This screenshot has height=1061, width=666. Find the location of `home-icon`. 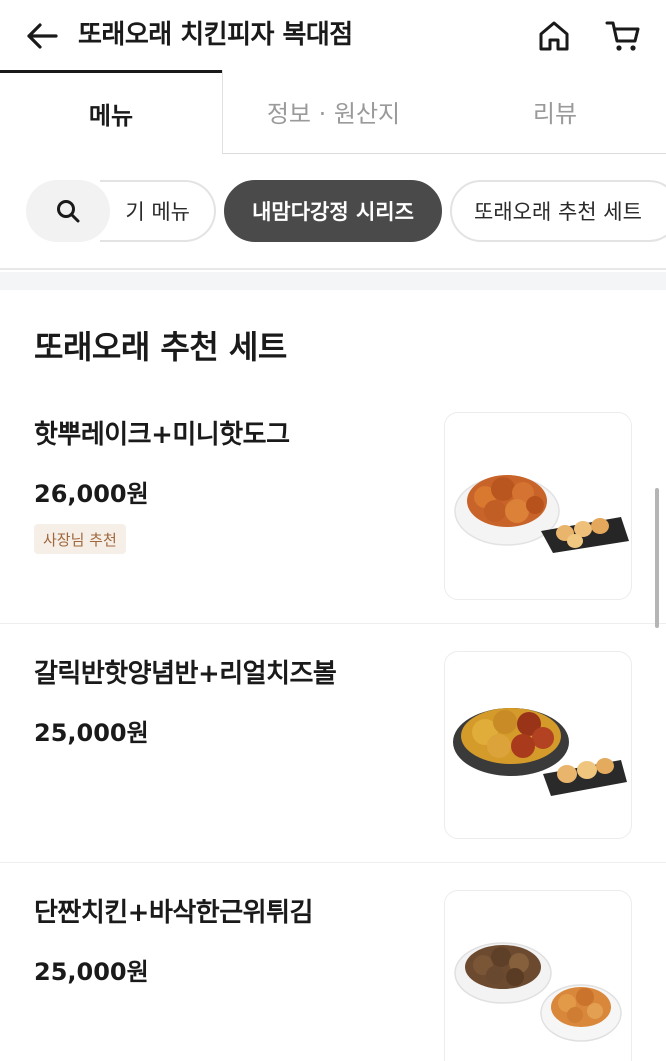

home-icon is located at coordinates (554, 36).